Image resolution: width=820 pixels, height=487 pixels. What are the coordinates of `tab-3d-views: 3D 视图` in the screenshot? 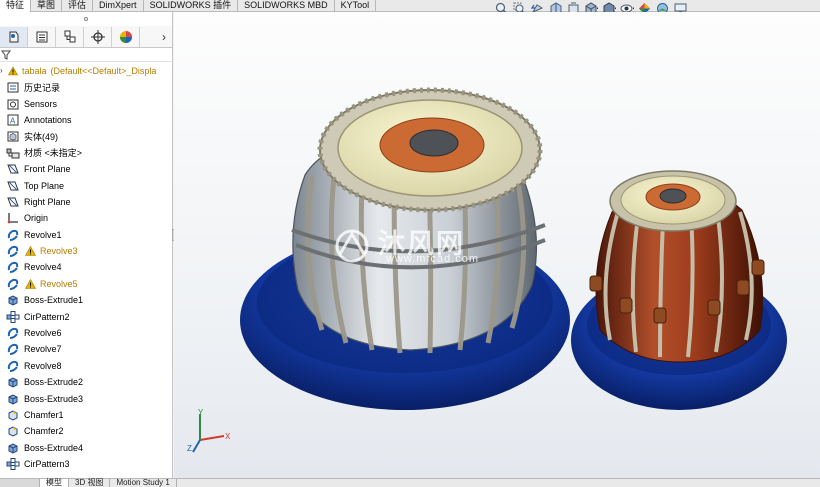 It's located at (90, 483).